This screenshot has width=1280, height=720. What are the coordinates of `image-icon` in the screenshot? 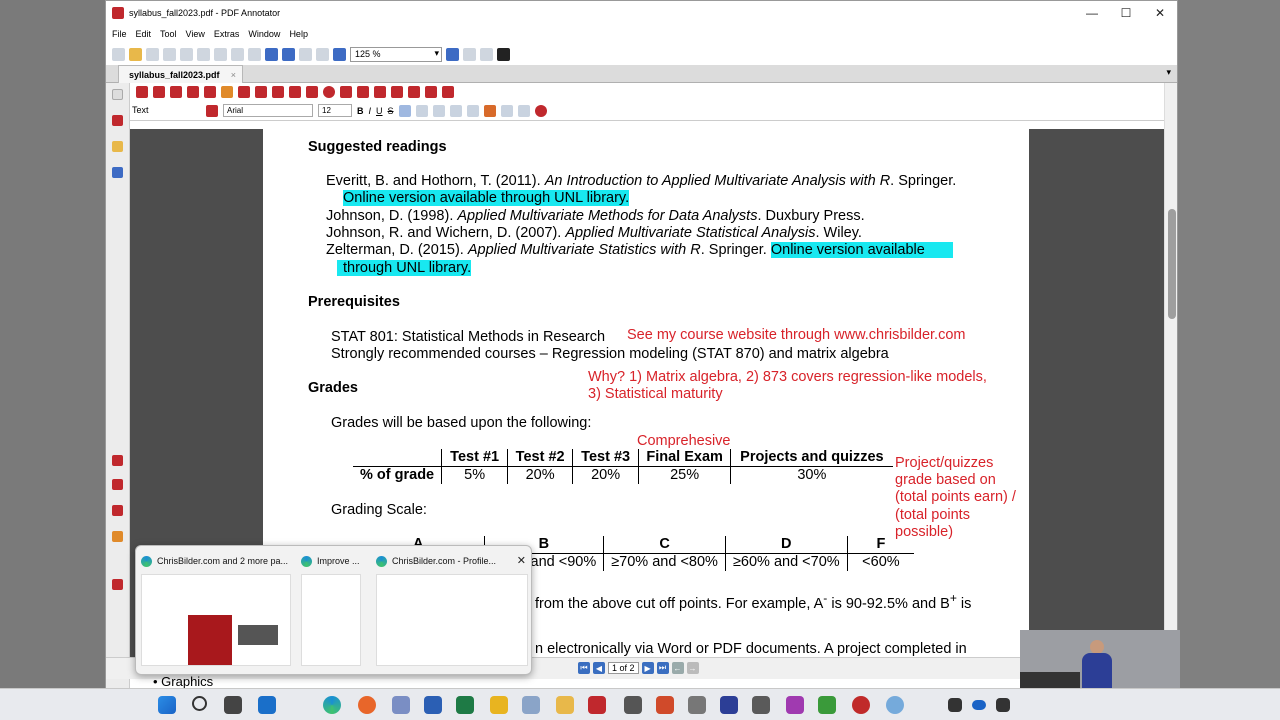 It's located at (431, 92).